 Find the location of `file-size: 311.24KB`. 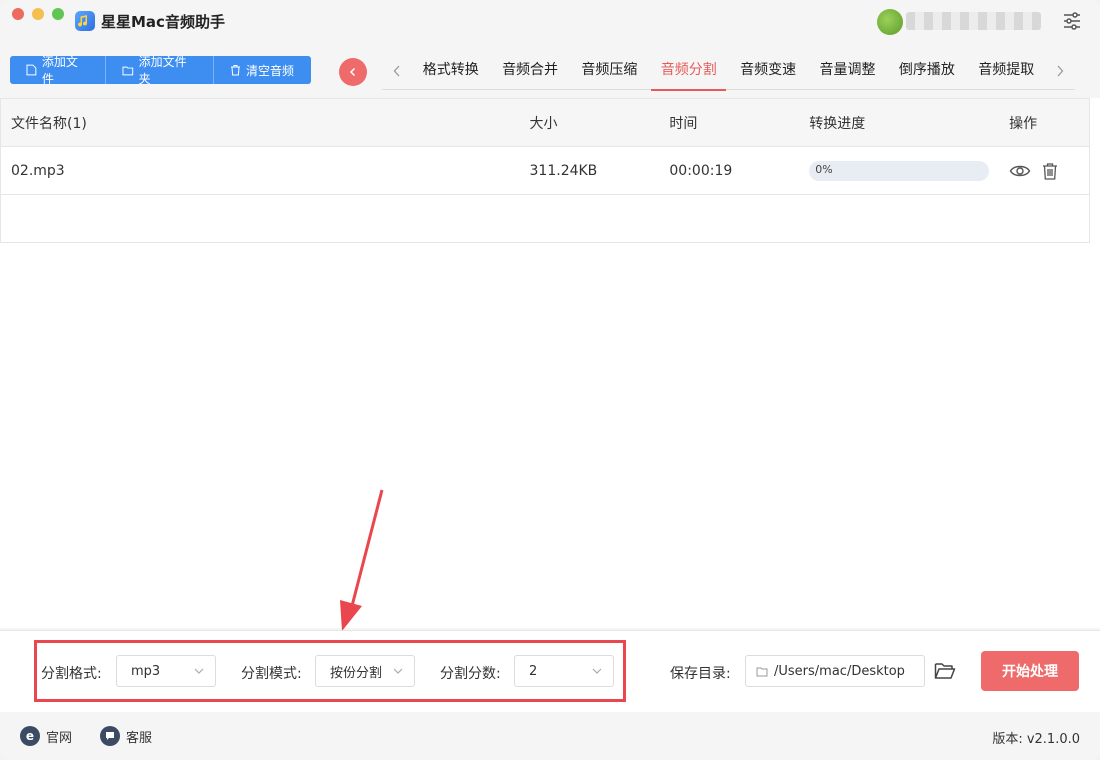

file-size: 311.24KB is located at coordinates (563, 170).